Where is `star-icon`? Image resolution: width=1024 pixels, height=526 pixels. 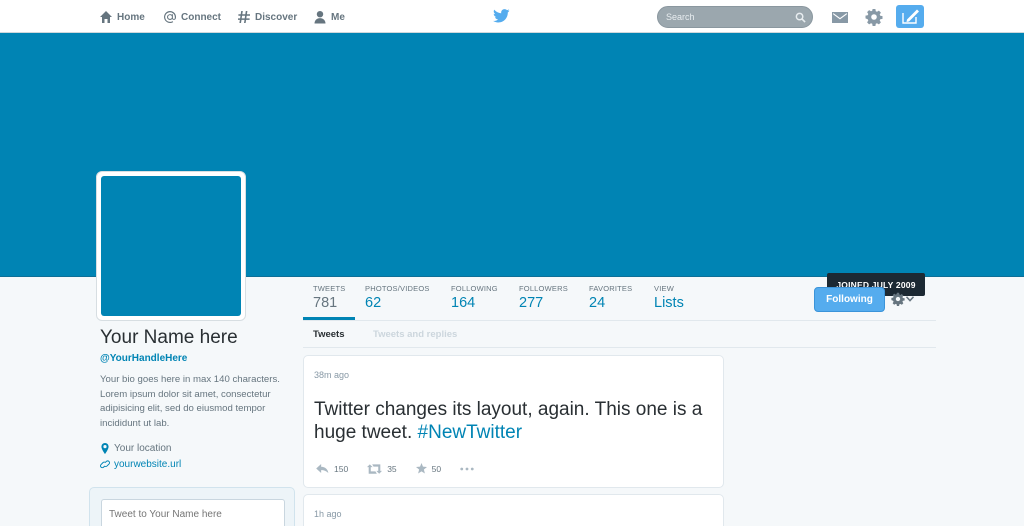
star-icon is located at coordinates (421, 468).